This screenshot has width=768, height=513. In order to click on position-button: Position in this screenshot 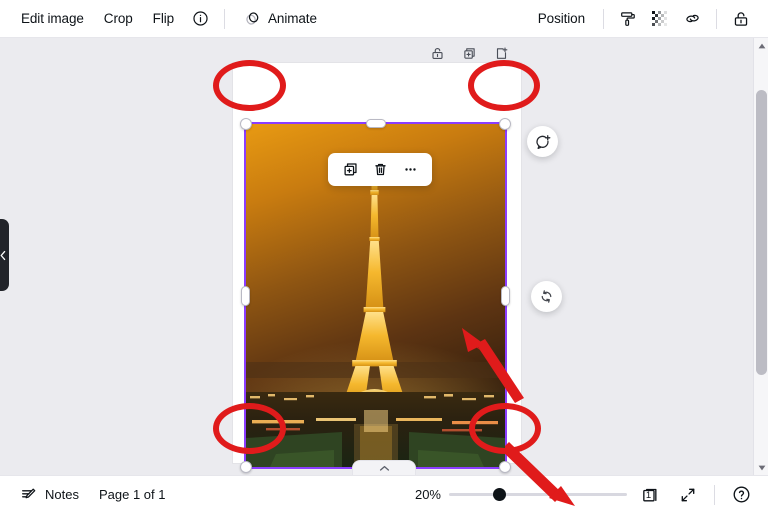, I will do `click(561, 19)`.